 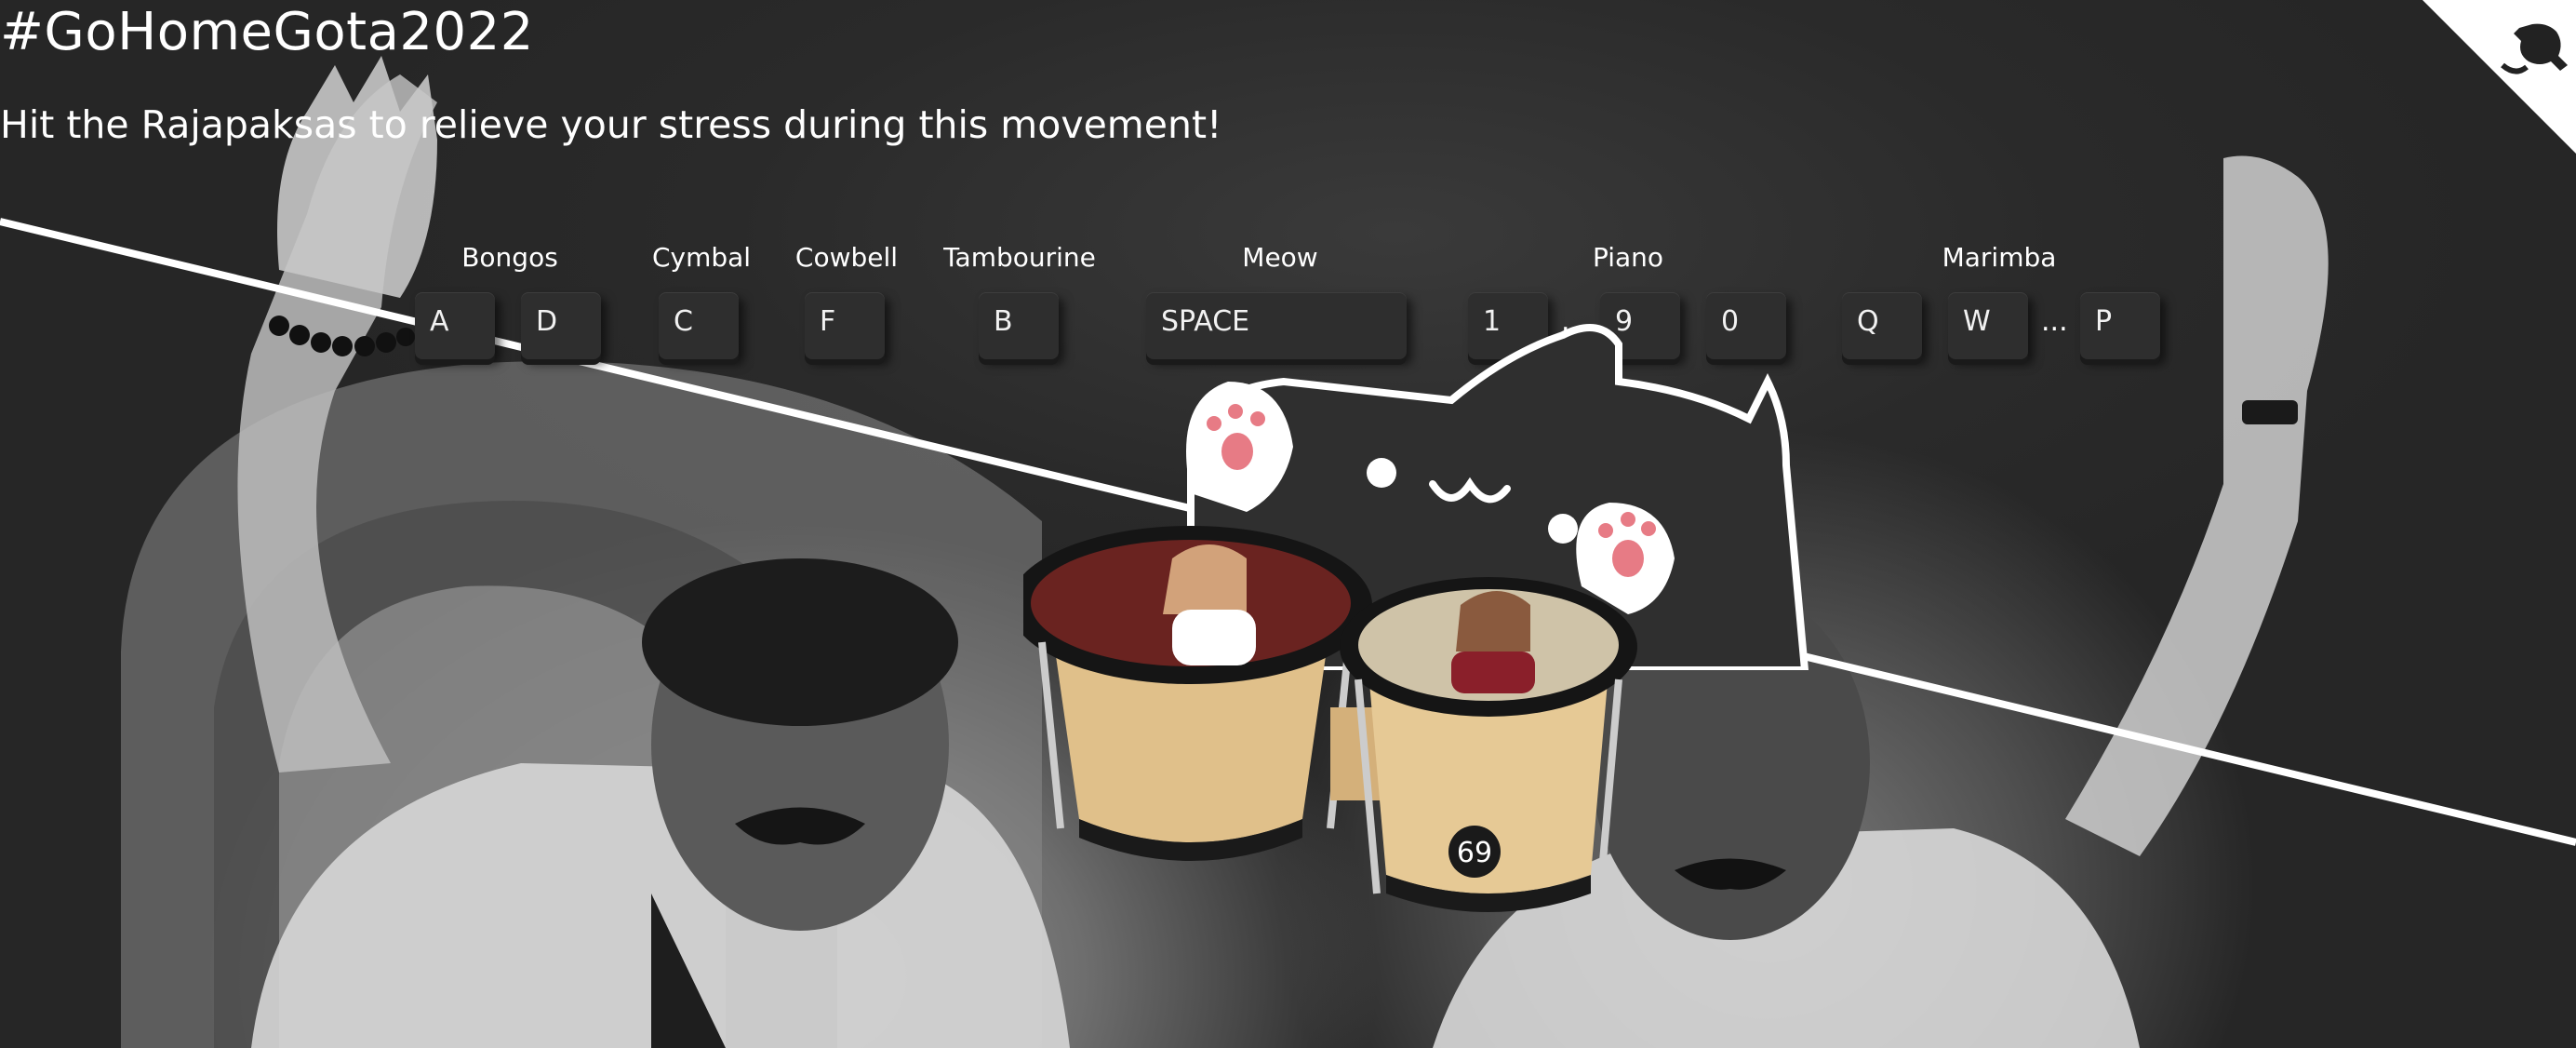 What do you see at coordinates (2499, 77) in the screenshot?
I see `github-corner-link` at bounding box center [2499, 77].